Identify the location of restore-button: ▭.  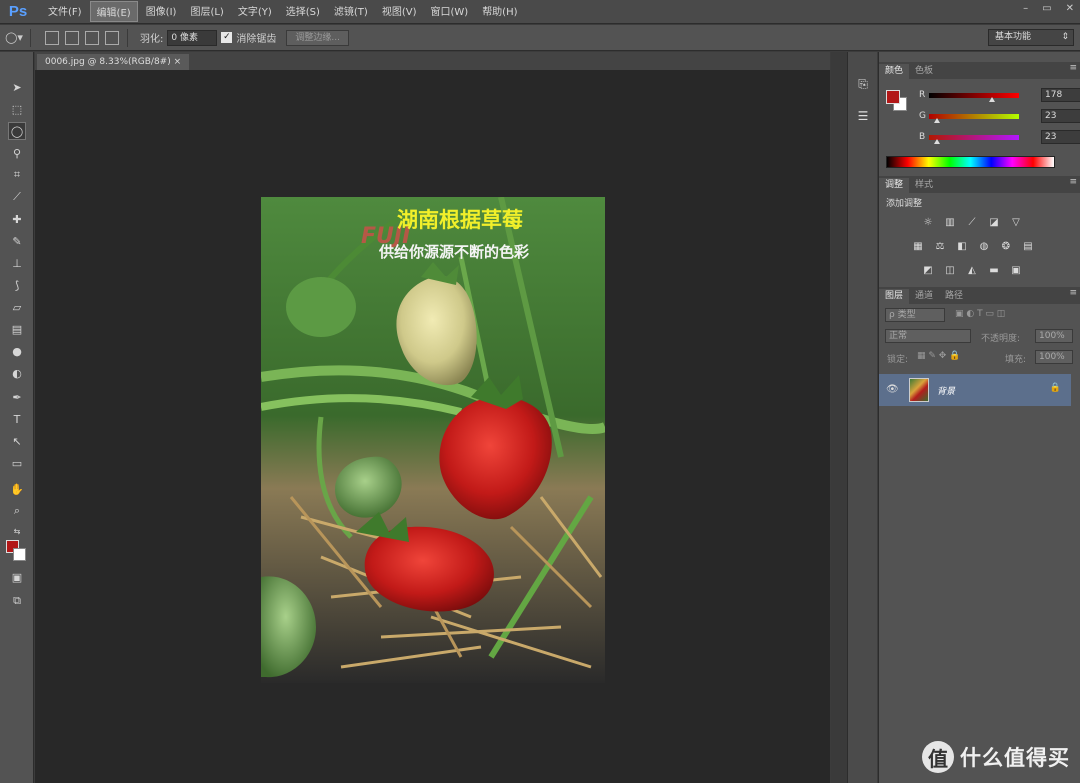
(1046, 8).